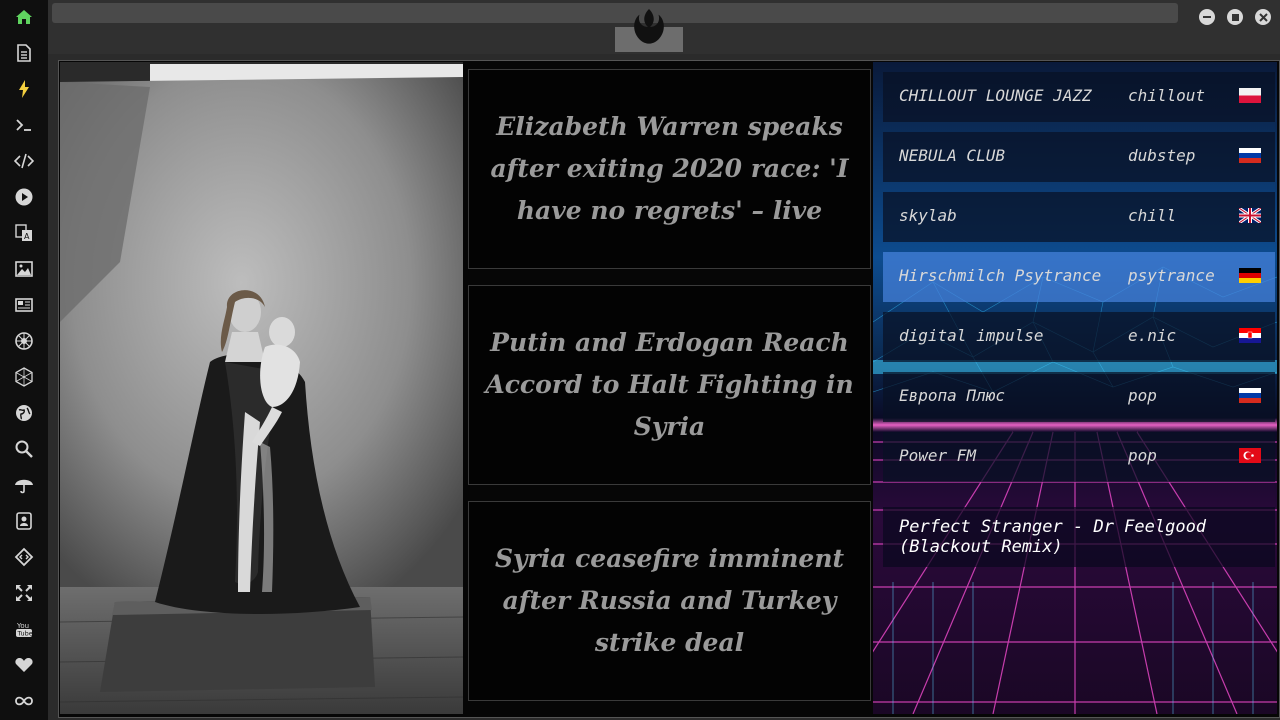 This screenshot has height=720, width=1280. I want to click on svg-text: A, so click(27, 236).